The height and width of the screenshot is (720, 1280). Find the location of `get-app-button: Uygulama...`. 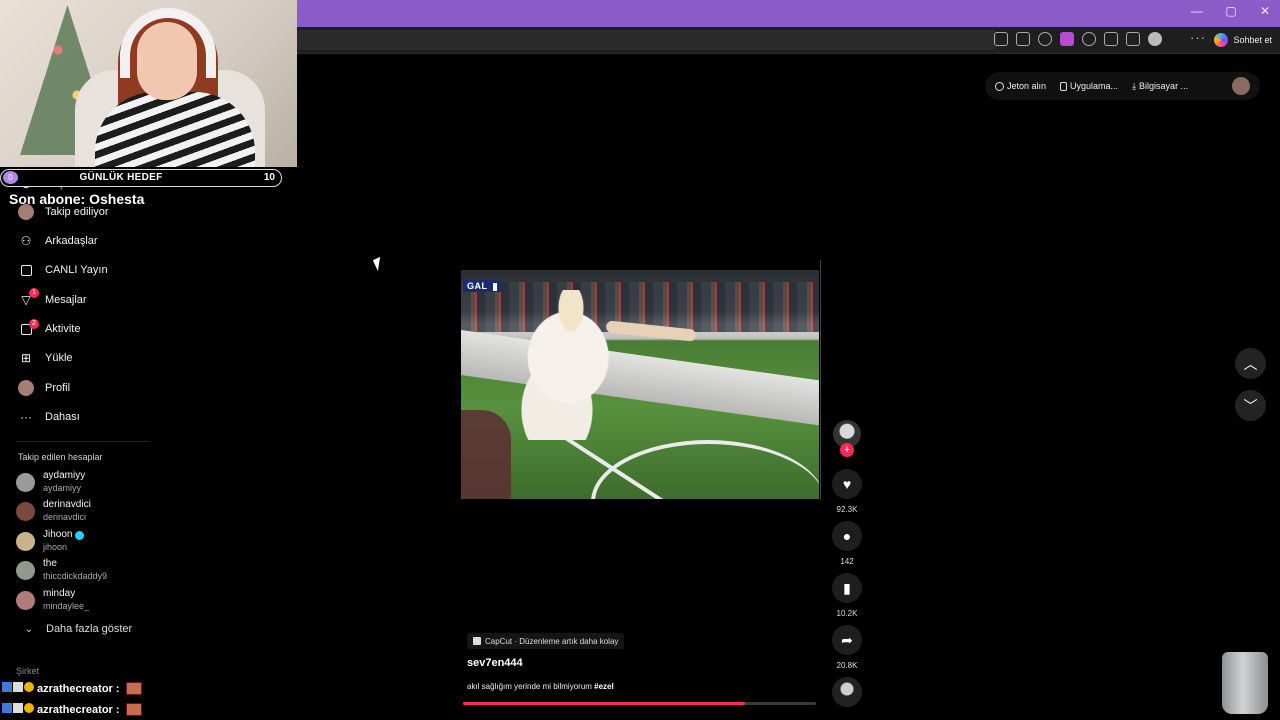

get-app-button: Uygulama... is located at coordinates (1089, 86).